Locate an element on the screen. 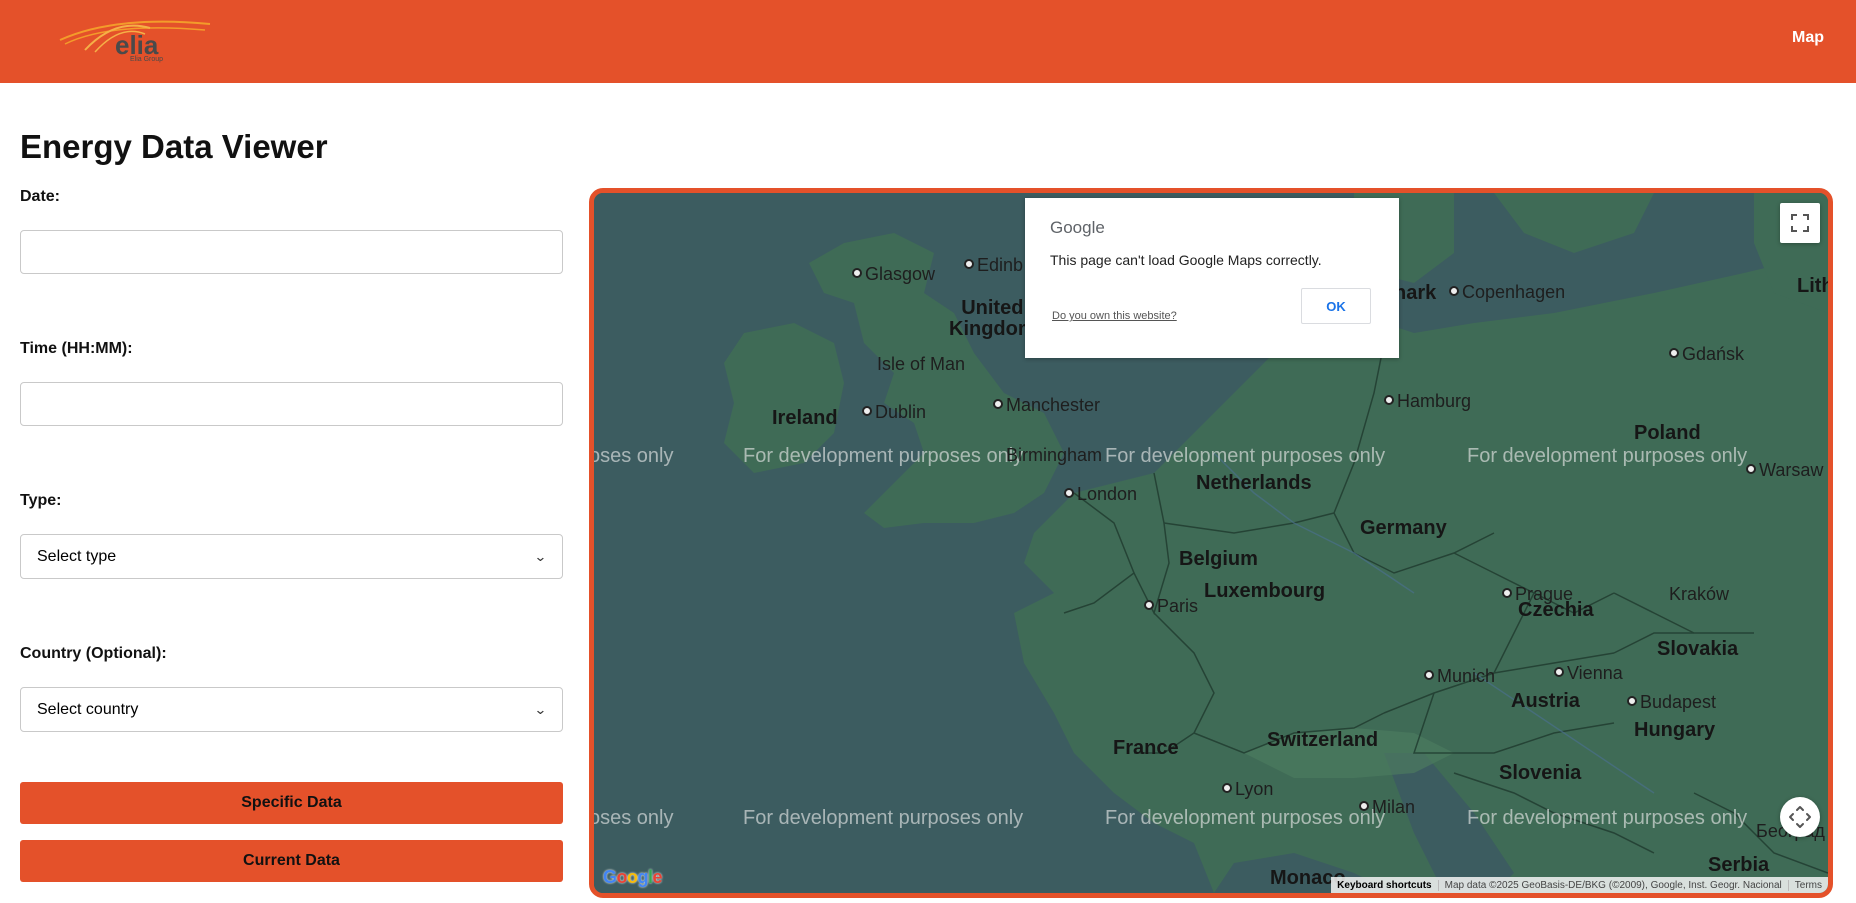 This screenshot has width=1856, height=903. country-label-lithuania: Lith is located at coordinates (1815, 286).